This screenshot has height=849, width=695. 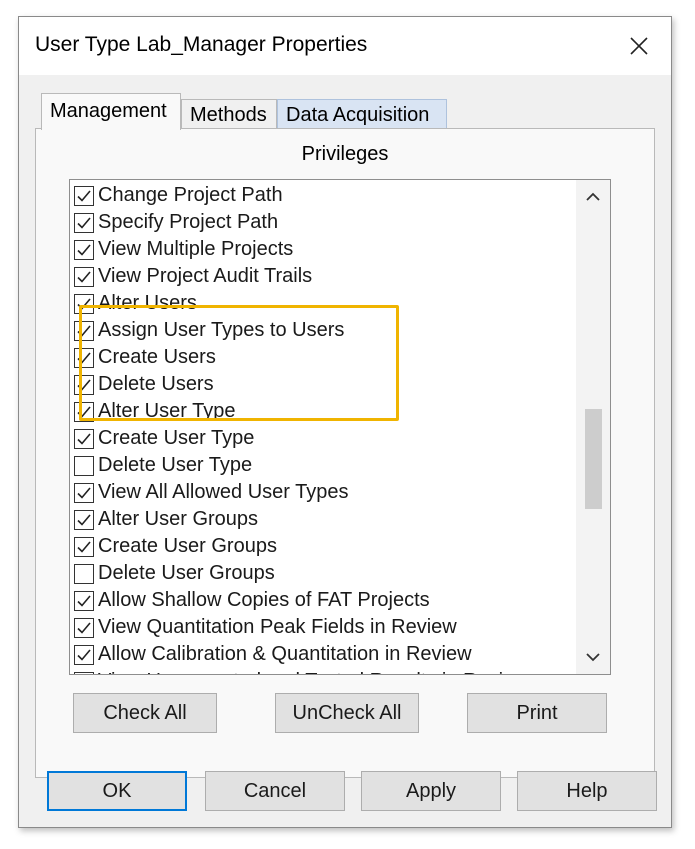 I want to click on privilege-item: Alter User Type, so click(x=154, y=411).